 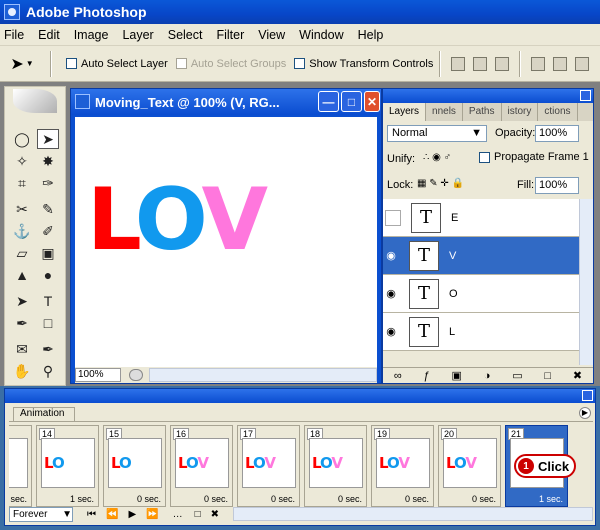 What do you see at coordinates (321, 35) in the screenshot?
I see `menu-window: Window` at bounding box center [321, 35].